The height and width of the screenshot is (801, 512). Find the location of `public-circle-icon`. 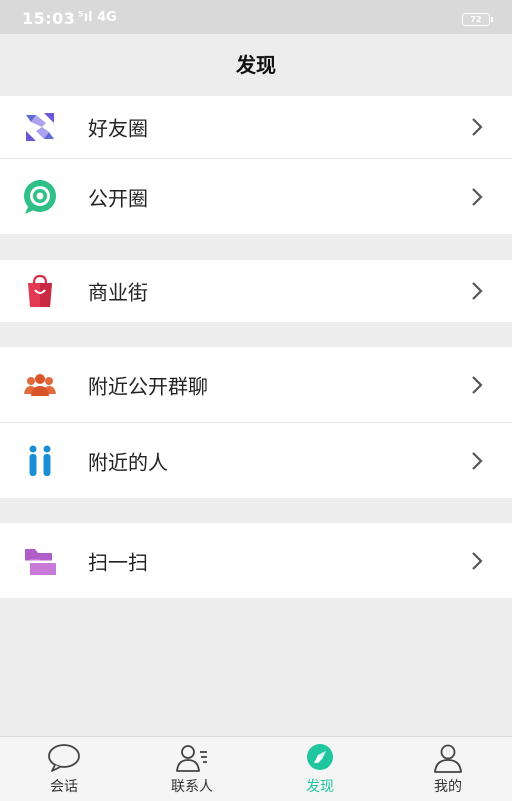

public-circle-icon is located at coordinates (40, 196).